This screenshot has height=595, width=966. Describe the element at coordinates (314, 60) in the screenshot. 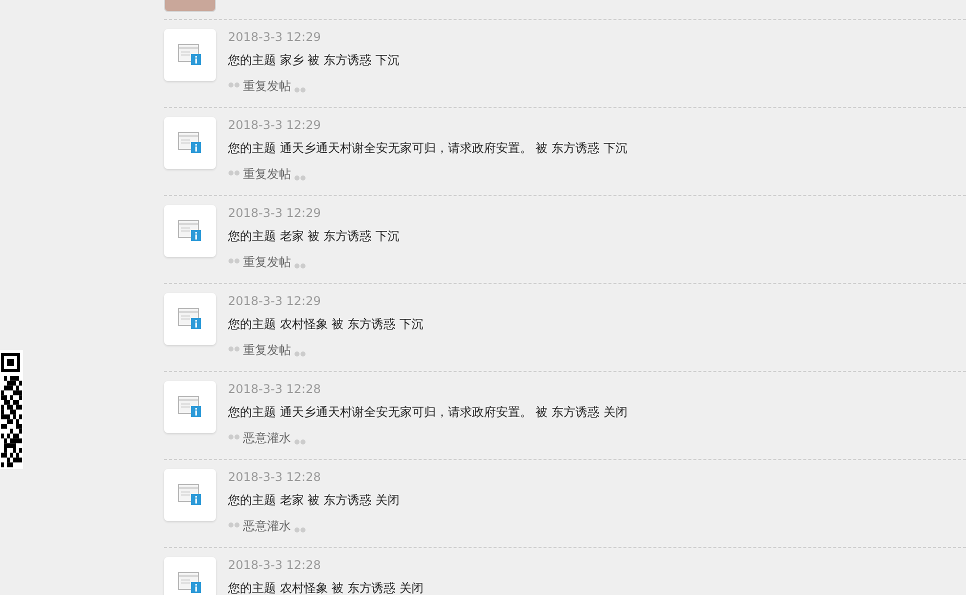

I see `notice-message: 您的主题 家乡 被 东方诱惑 下沉` at that location.